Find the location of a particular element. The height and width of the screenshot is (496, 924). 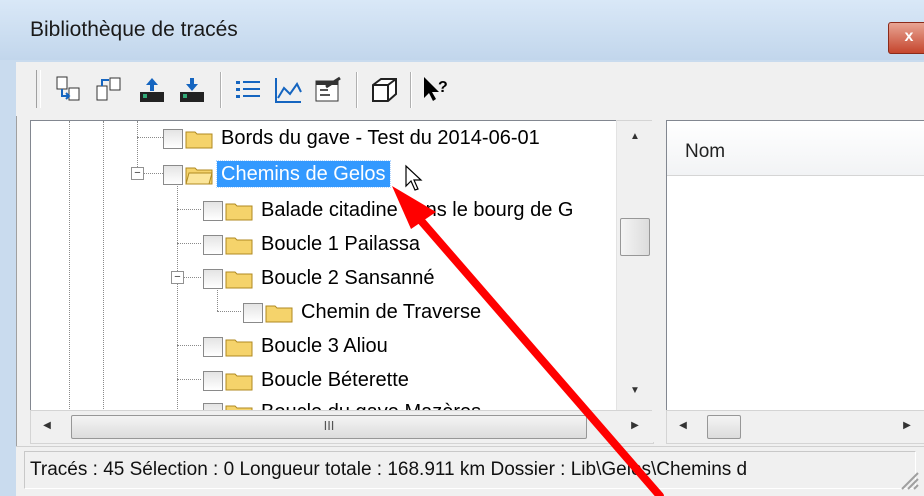

tree-item-label: Boucle 3 Aliou is located at coordinates (324, 346).